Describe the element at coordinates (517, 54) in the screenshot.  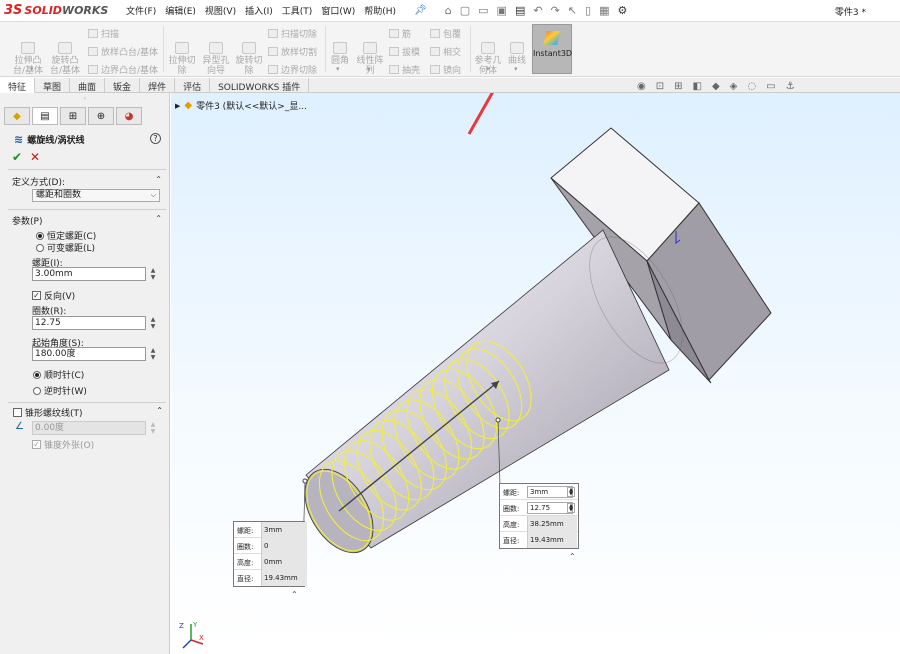
I see `curves-button: 曲线` at that location.